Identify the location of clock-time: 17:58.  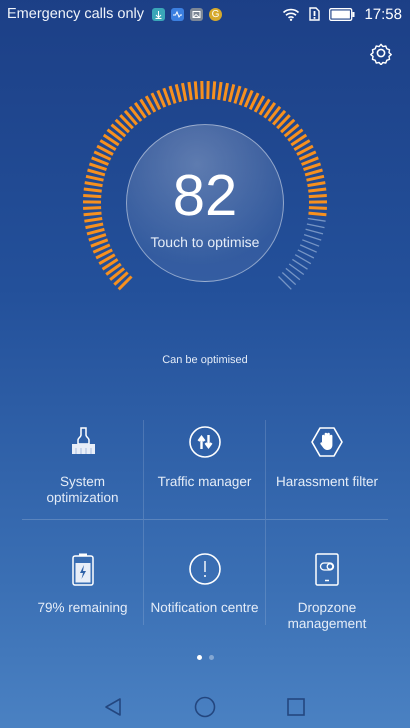
(383, 14).